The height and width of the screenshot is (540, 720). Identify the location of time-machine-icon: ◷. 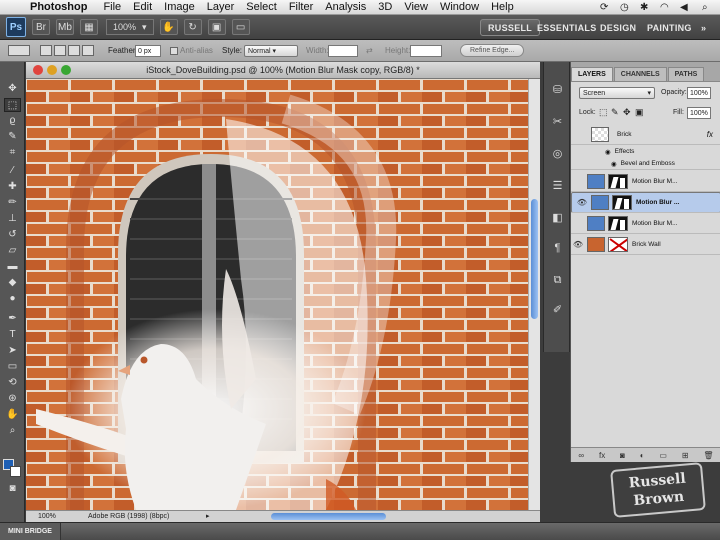
(624, 7).